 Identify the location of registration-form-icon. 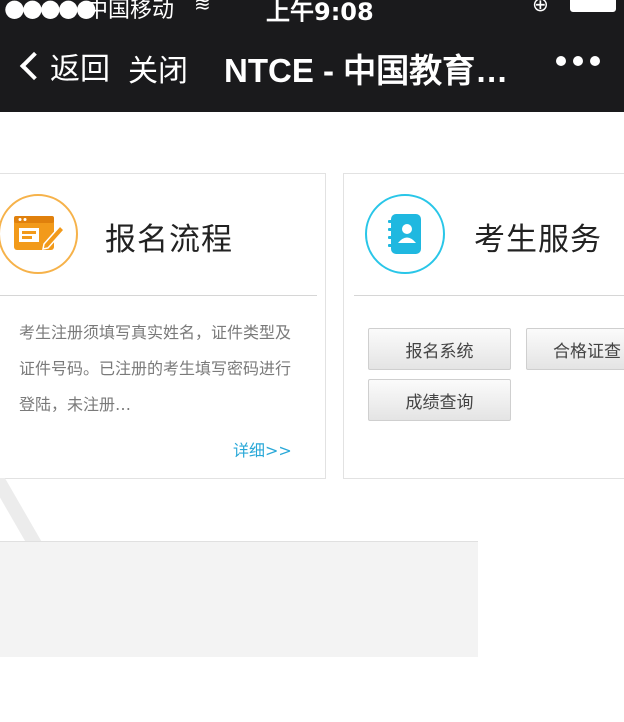
(39, 234).